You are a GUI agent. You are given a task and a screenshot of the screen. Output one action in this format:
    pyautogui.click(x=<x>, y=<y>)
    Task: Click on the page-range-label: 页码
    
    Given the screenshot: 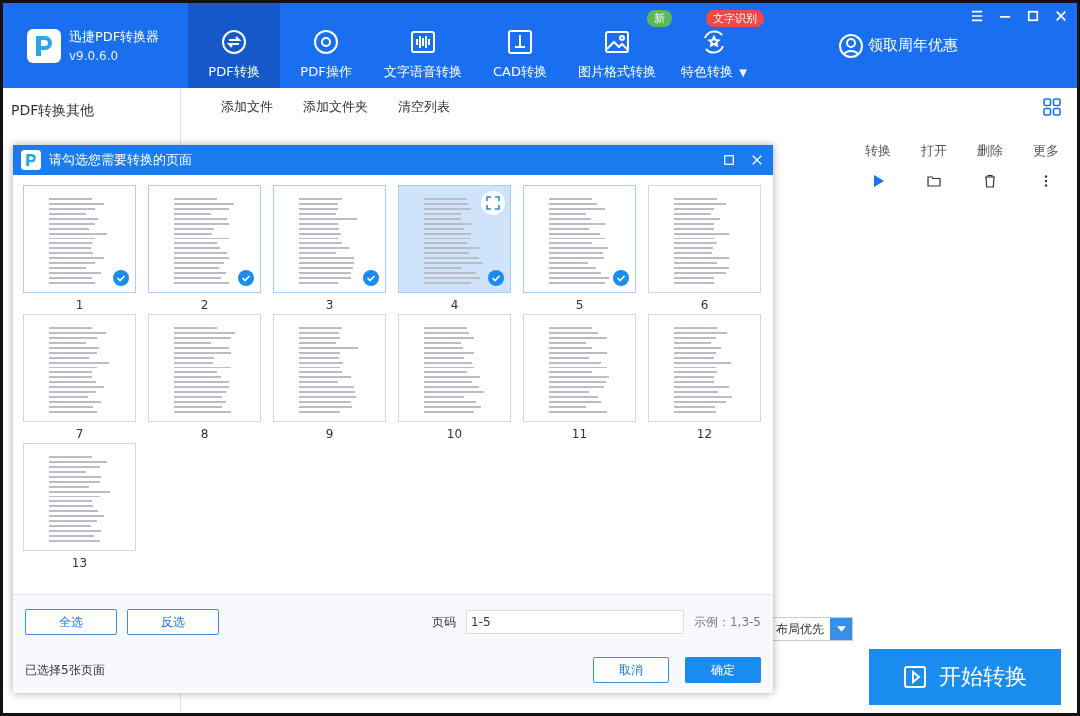 What is the action you would take?
    pyautogui.click(x=443, y=622)
    